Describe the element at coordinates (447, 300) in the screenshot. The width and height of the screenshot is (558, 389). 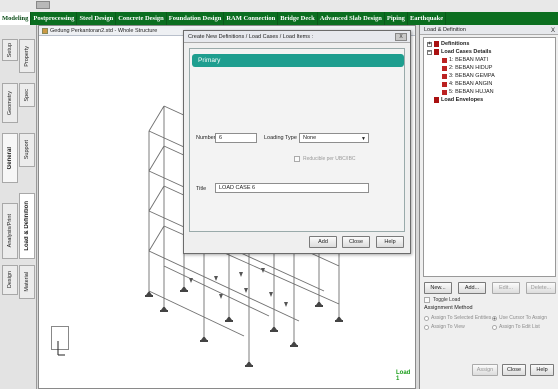
I see `toggle-load-label: Toggle Load` at that location.